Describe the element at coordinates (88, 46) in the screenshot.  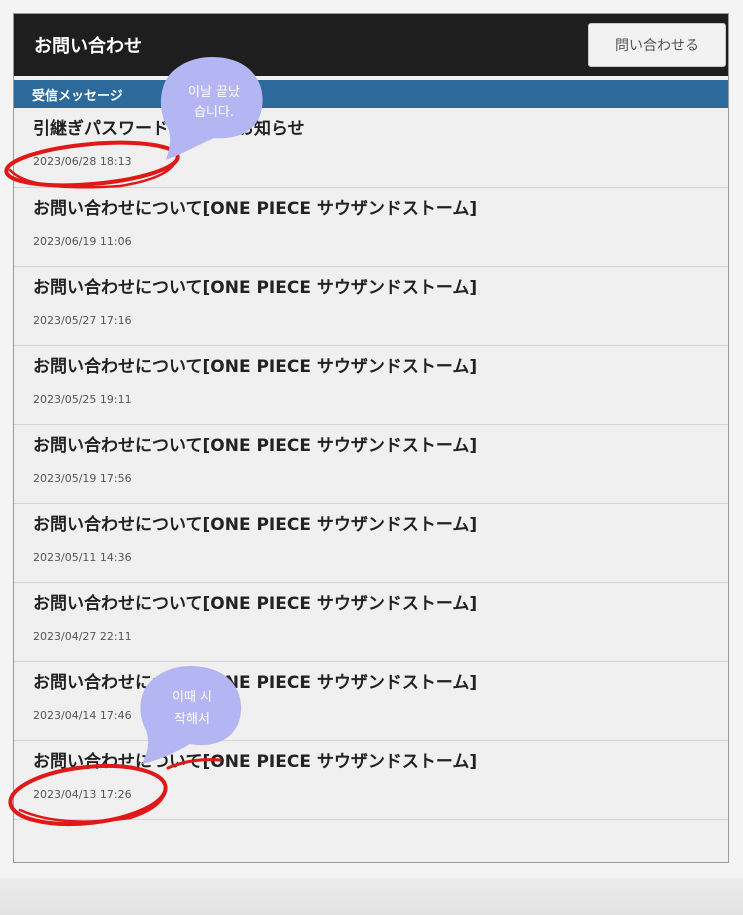
I see `page-title: お問い合わせ` at that location.